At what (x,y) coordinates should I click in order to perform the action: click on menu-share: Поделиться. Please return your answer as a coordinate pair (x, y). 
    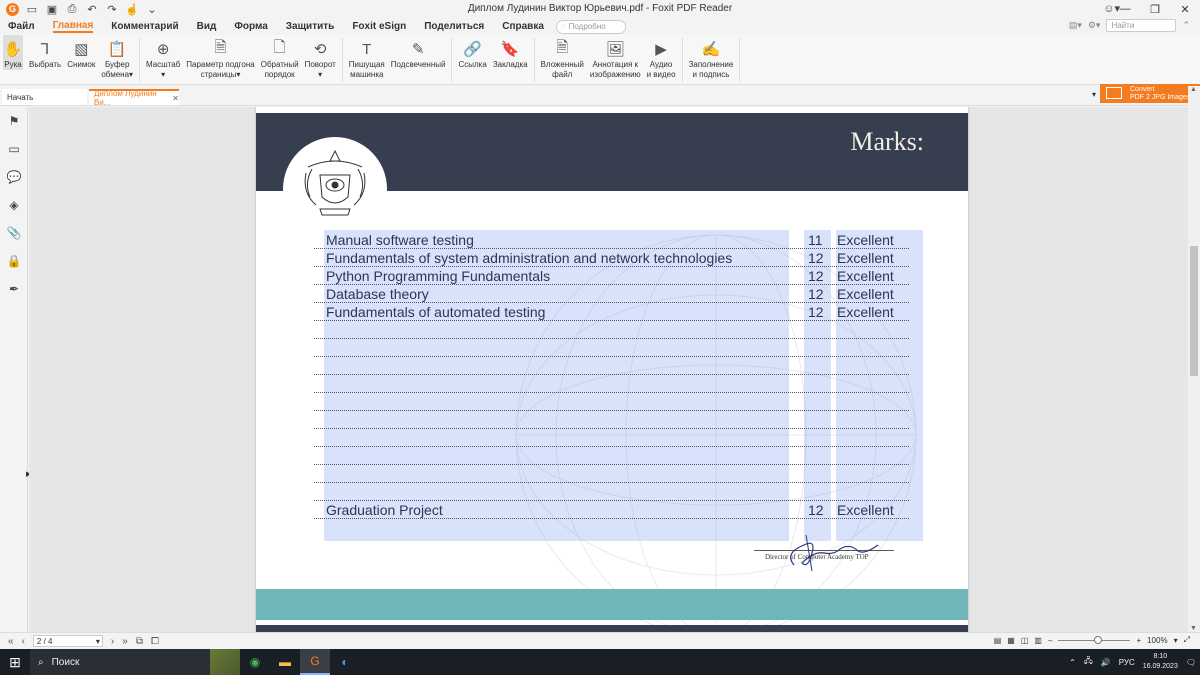
    Looking at the image, I should click on (454, 26).